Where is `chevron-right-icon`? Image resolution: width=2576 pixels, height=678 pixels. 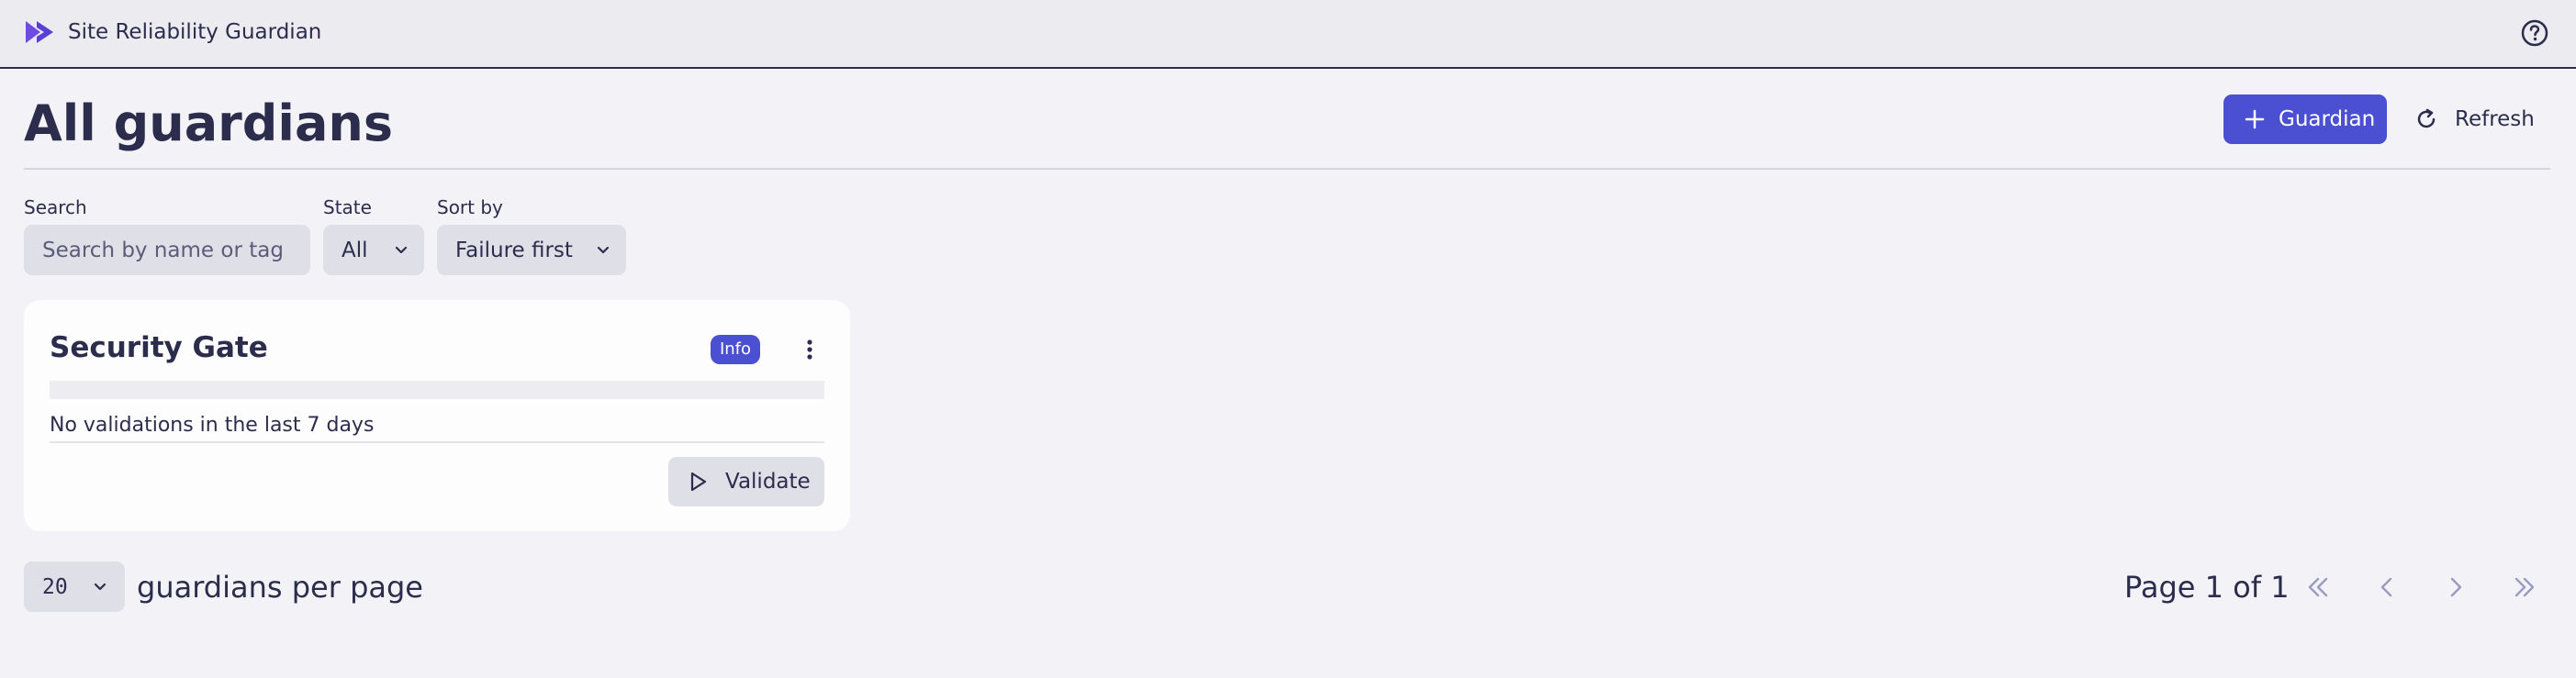 chevron-right-icon is located at coordinates (2456, 587).